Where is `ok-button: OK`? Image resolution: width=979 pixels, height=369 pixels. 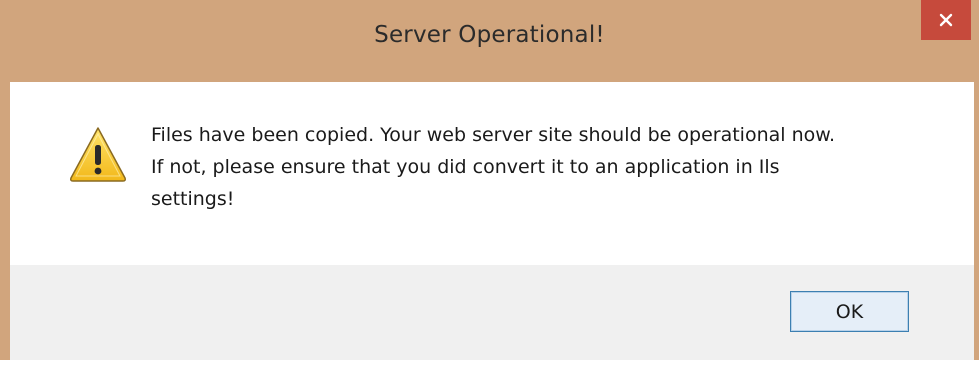 ok-button: OK is located at coordinates (849, 311).